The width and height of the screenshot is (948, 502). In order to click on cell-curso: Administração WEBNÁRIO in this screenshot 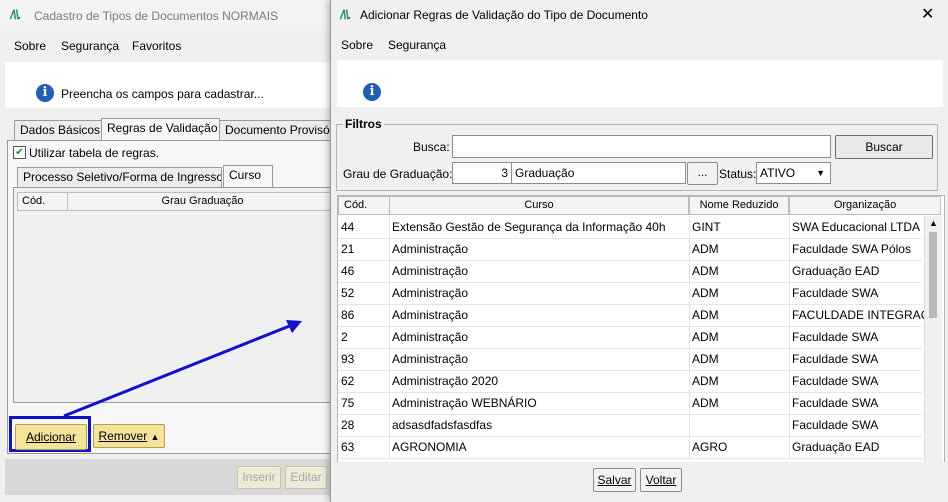, I will do `click(464, 403)`.